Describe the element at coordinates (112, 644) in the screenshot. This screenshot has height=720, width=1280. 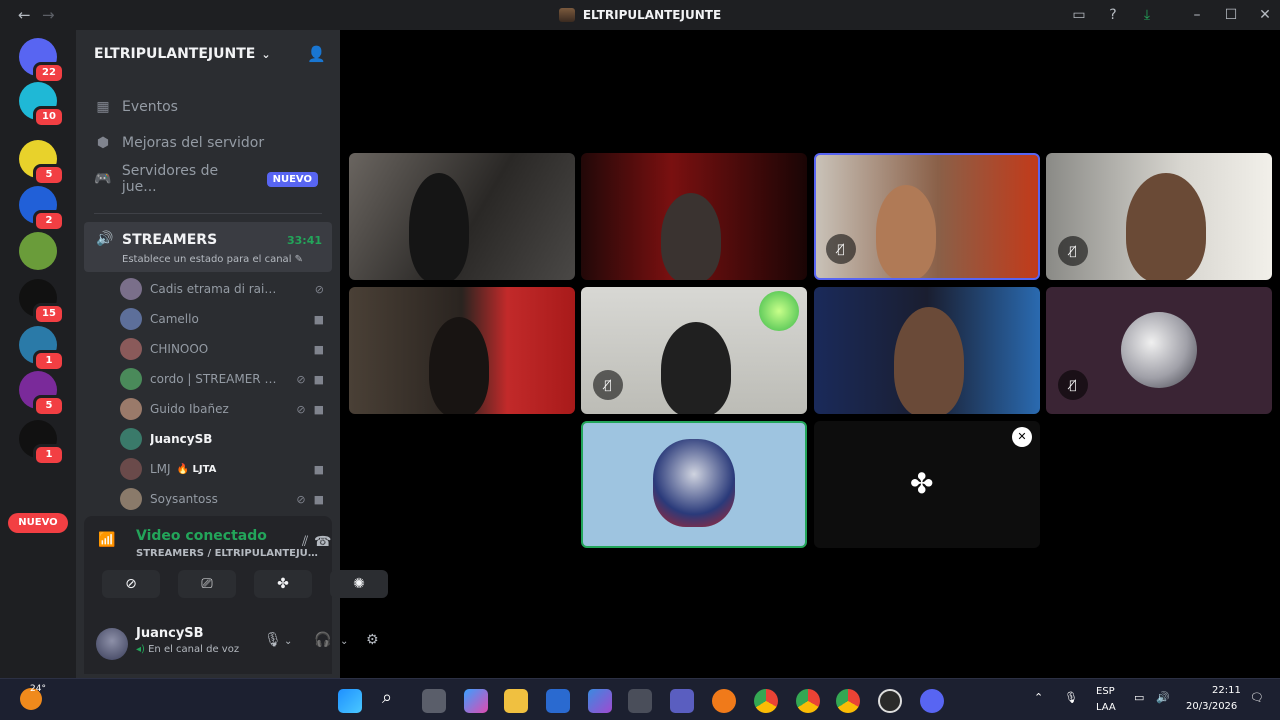
I see `avatar` at that location.